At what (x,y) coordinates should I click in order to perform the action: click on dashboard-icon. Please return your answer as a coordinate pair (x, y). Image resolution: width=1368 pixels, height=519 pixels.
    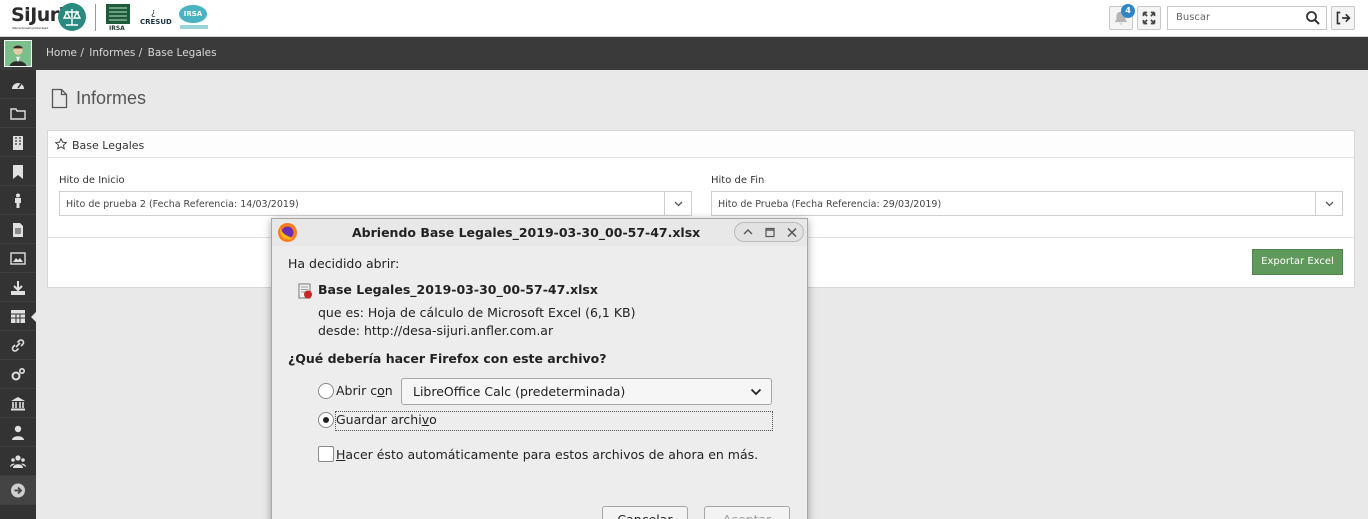
    Looking at the image, I should click on (18, 86).